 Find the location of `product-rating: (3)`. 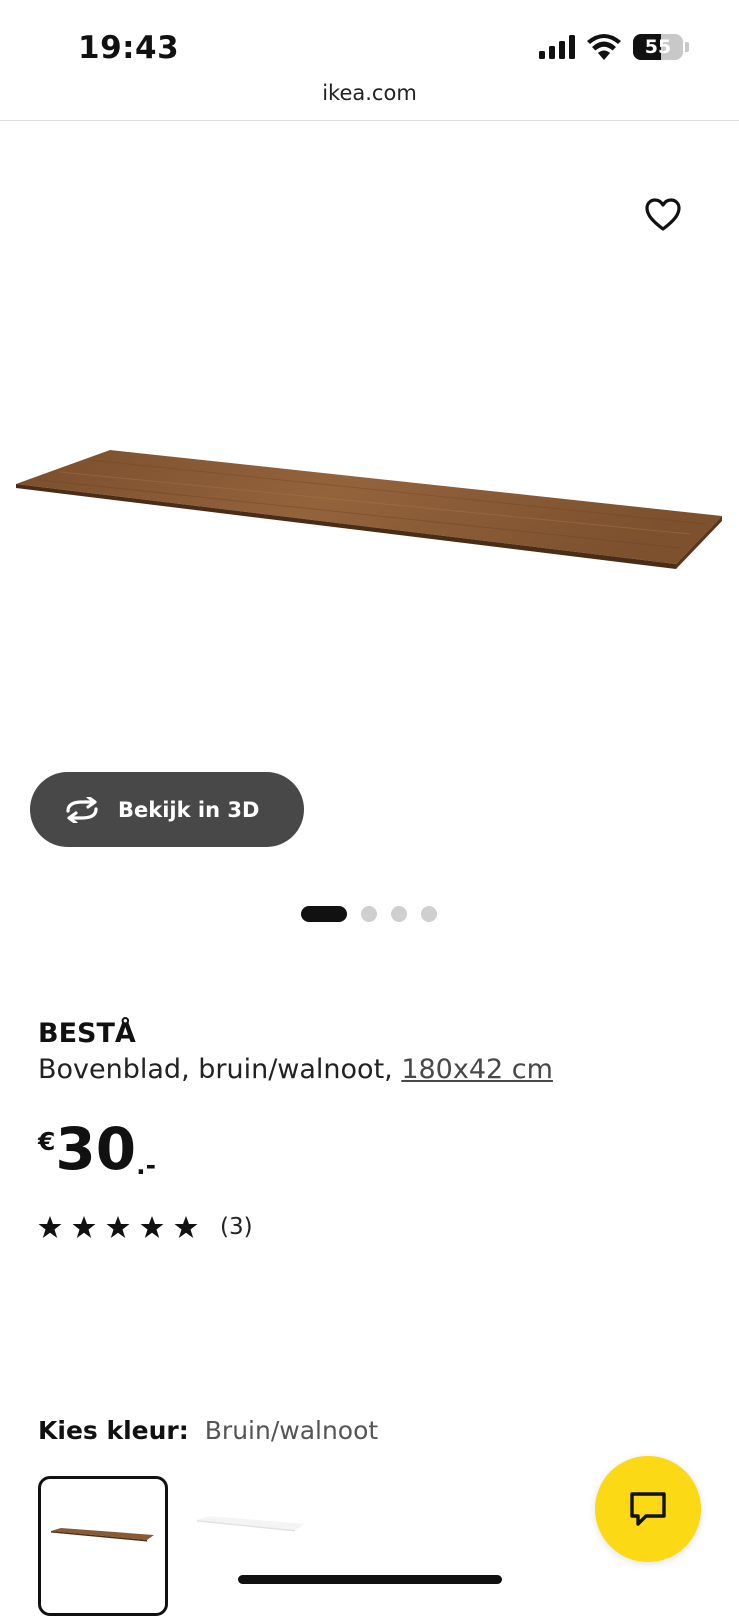

product-rating: (3) is located at coordinates (145, 1227).